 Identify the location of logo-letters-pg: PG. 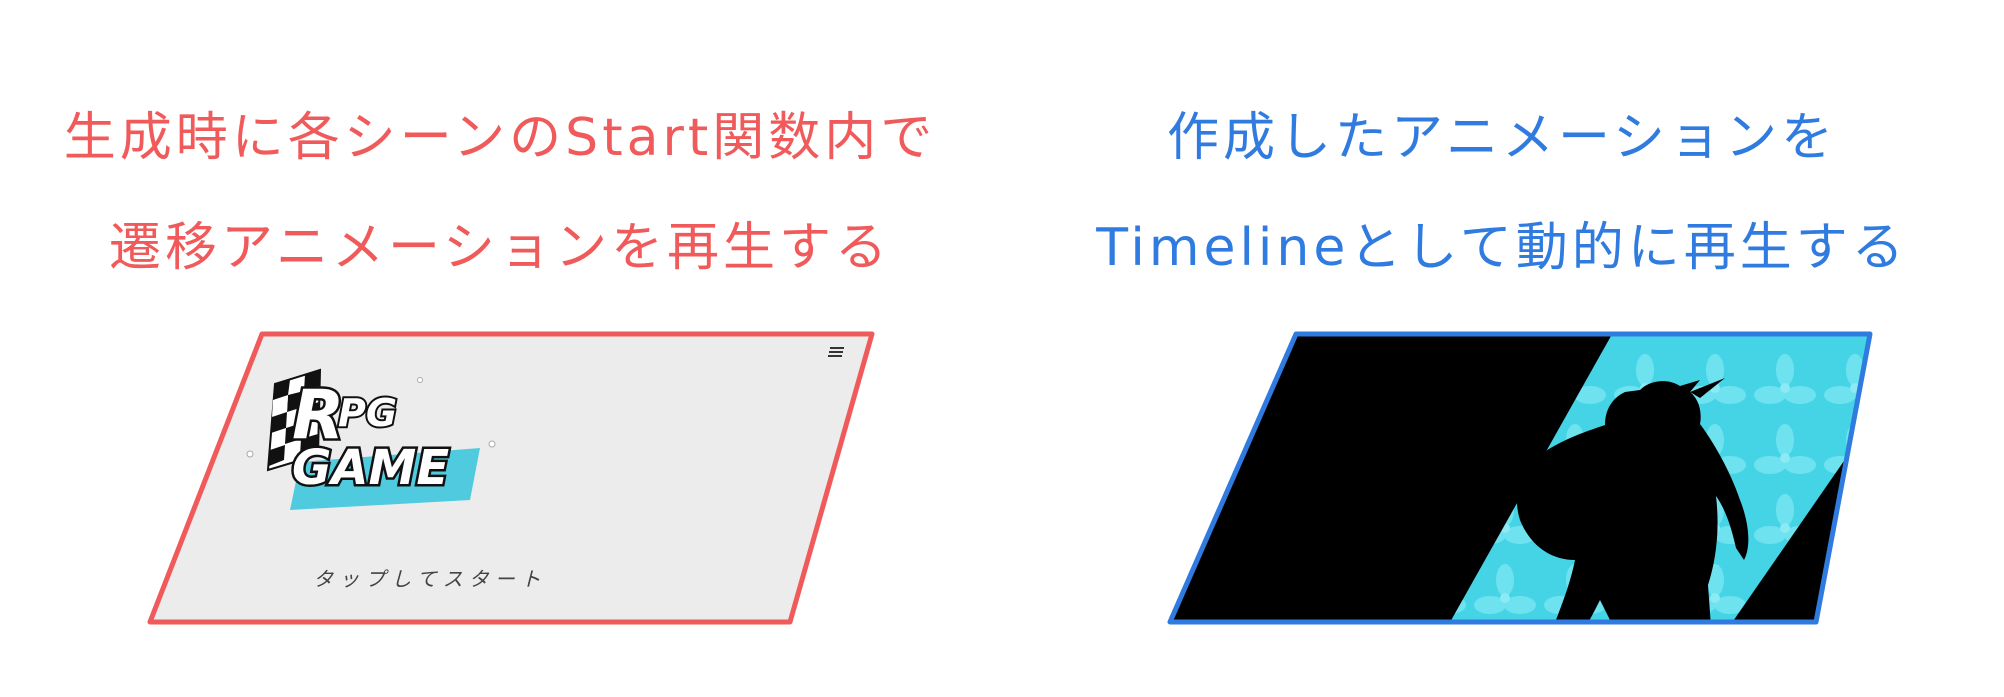
(367, 413).